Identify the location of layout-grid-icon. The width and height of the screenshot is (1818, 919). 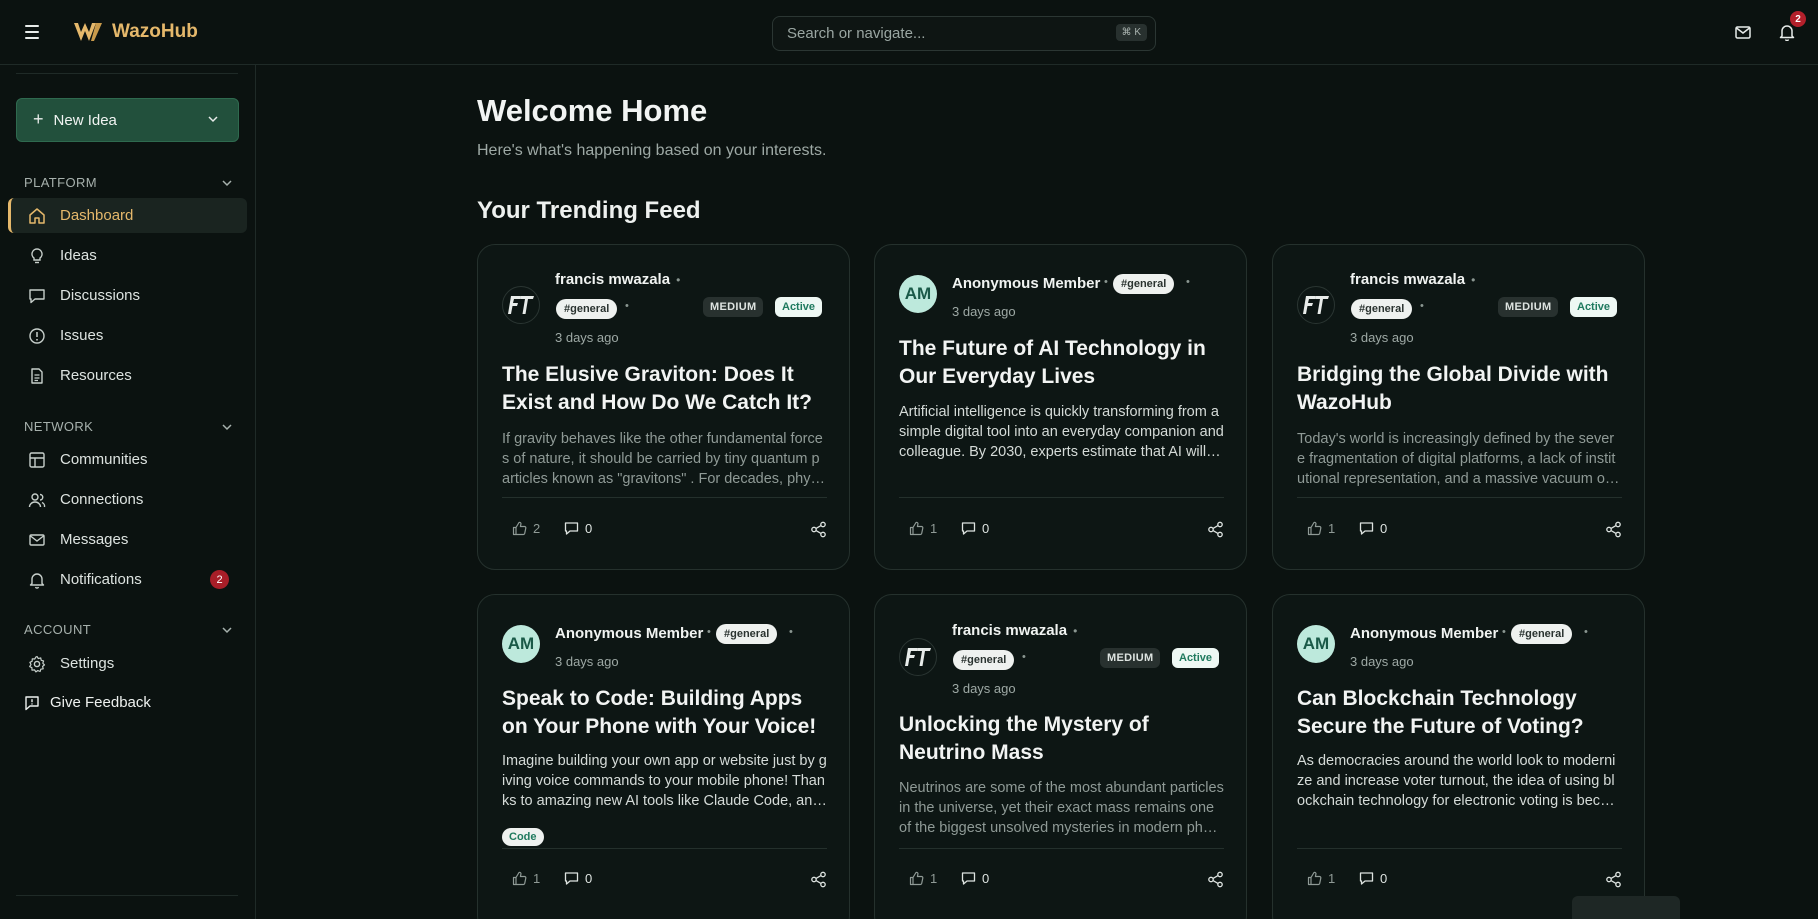
(37, 460).